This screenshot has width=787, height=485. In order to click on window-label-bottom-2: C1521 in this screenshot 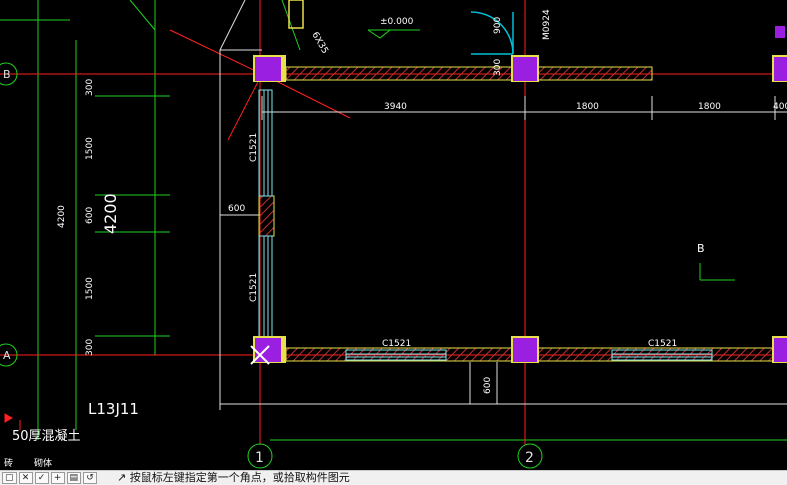, I will do `click(662, 344)`.